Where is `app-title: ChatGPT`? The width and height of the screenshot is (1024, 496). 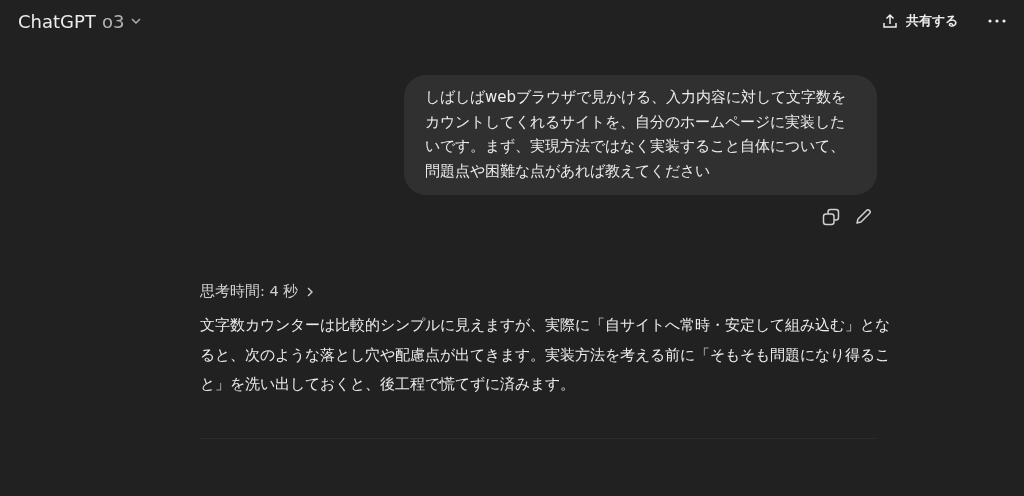
app-title: ChatGPT is located at coordinates (57, 21).